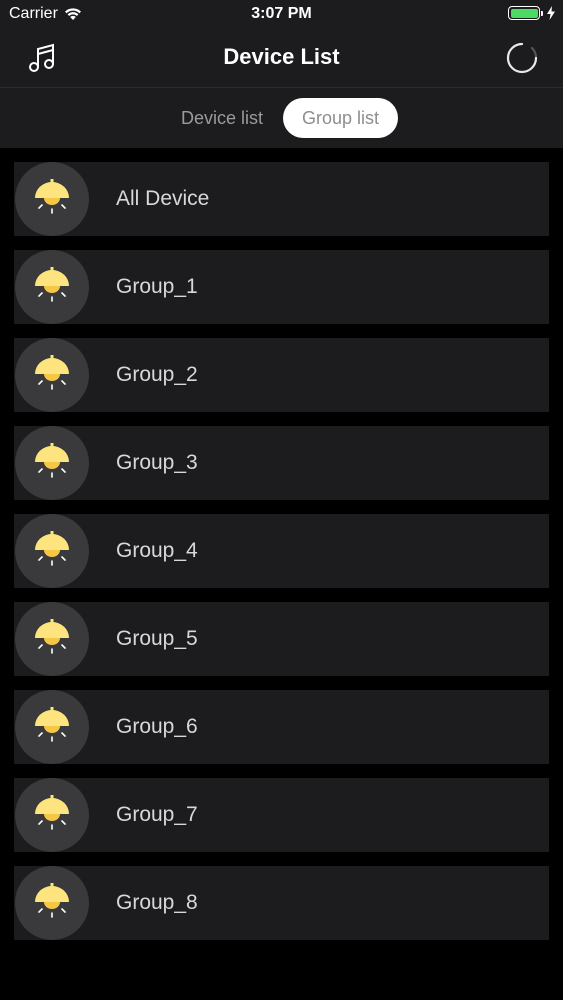 The width and height of the screenshot is (563, 1000). Describe the element at coordinates (281, 118) in the screenshot. I see `segmented-control: Device list Group list` at that location.